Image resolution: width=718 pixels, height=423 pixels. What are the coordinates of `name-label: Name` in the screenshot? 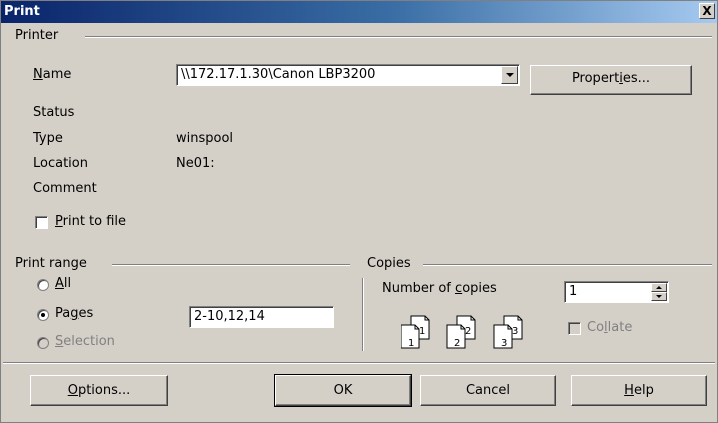 It's located at (52, 74).